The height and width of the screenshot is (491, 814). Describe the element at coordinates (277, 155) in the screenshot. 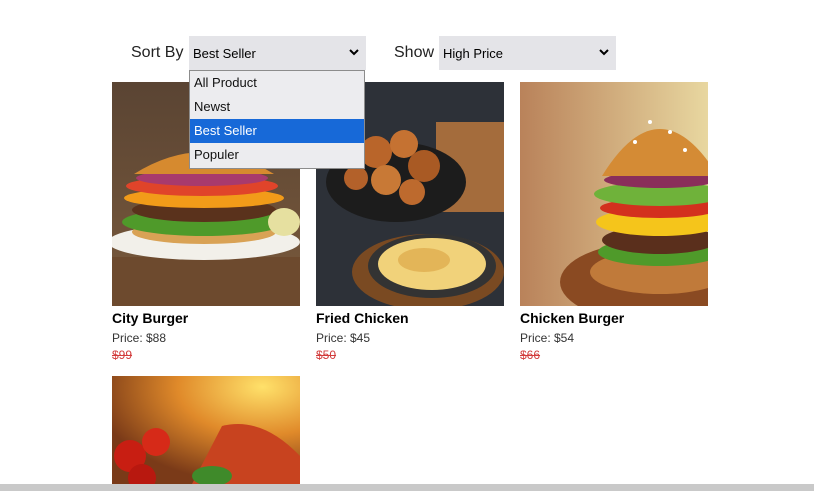

I see `option-populer: Populer` at that location.